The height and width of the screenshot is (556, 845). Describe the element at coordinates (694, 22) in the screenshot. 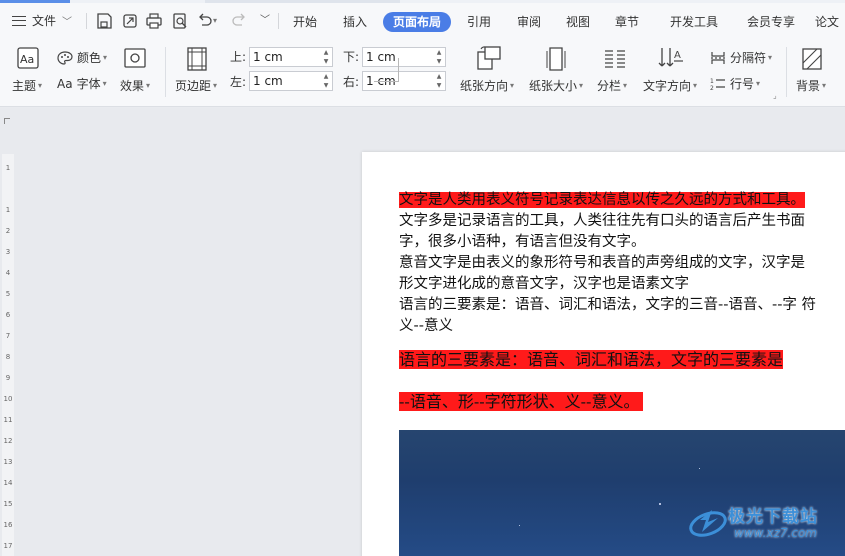

I see `tab-developer-tools: 开发工具` at that location.